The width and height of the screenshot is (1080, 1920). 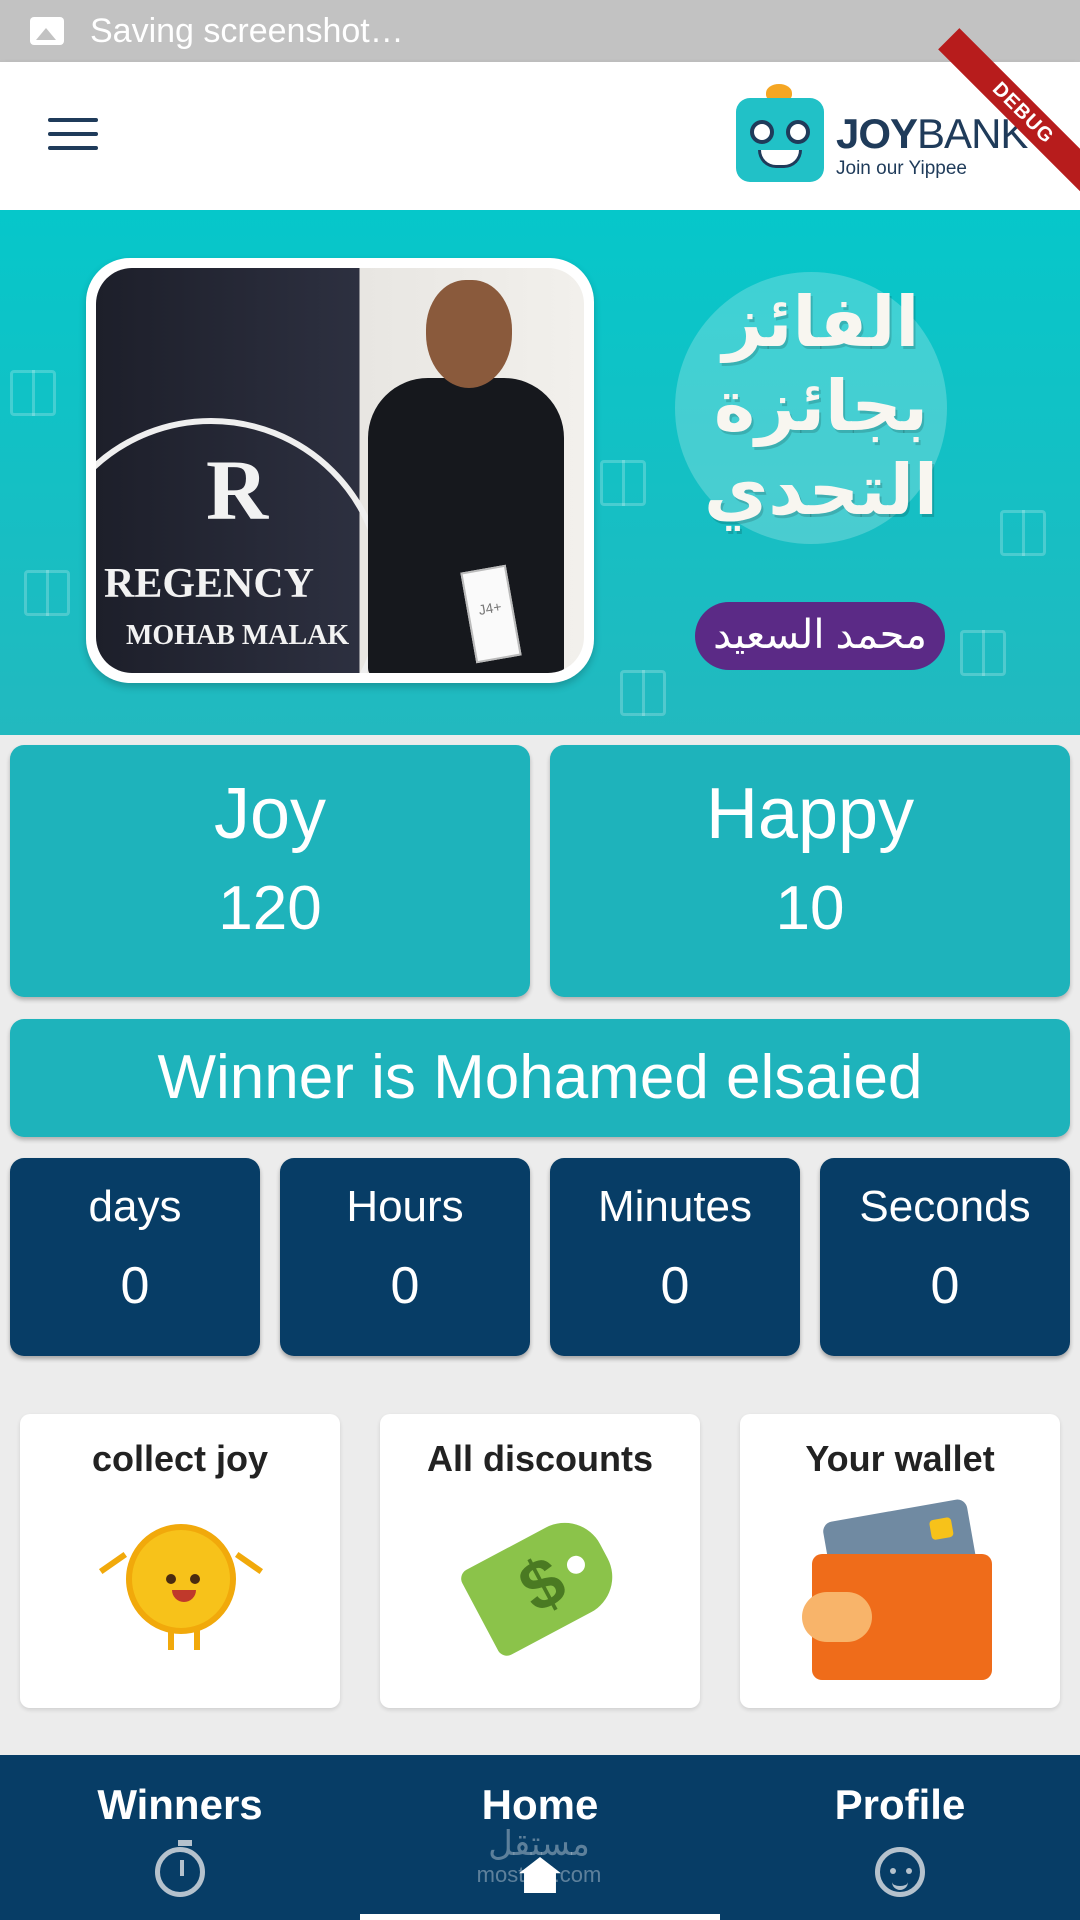 What do you see at coordinates (270, 908) in the screenshot?
I see `joy-value: 120` at bounding box center [270, 908].